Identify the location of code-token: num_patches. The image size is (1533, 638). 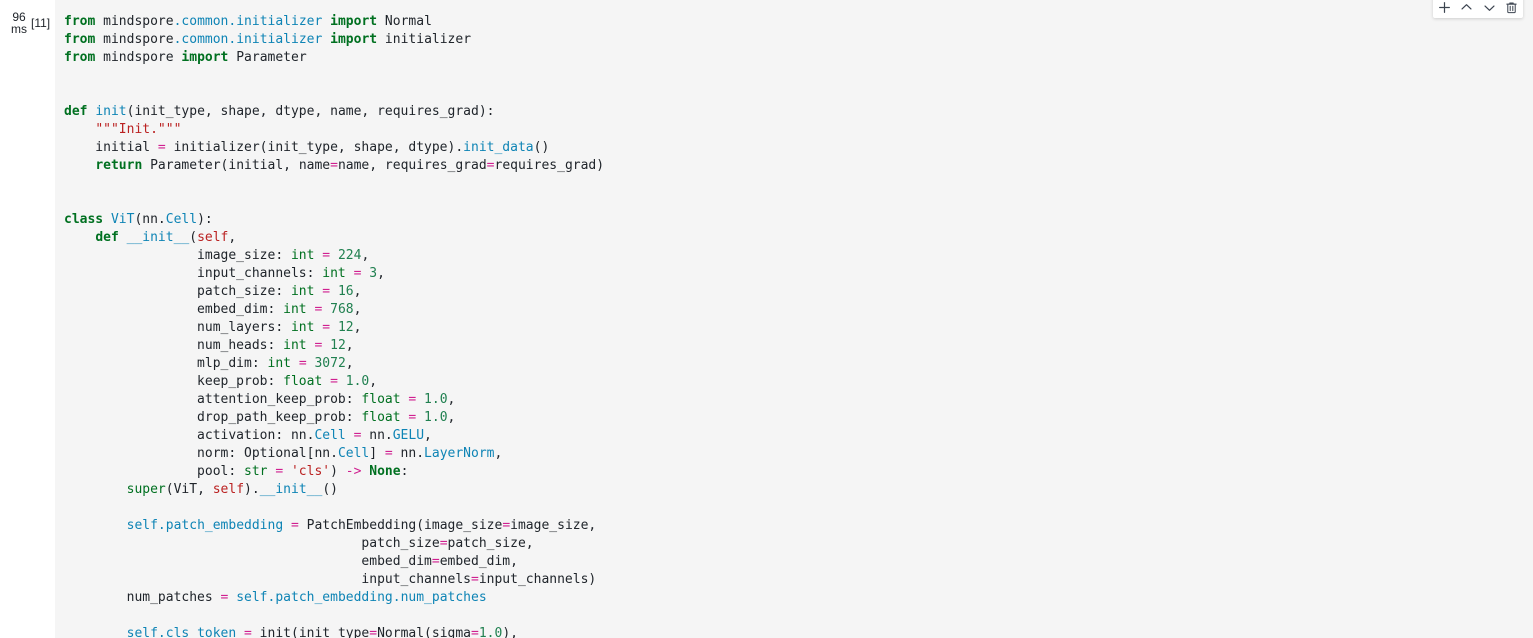
(142, 597).